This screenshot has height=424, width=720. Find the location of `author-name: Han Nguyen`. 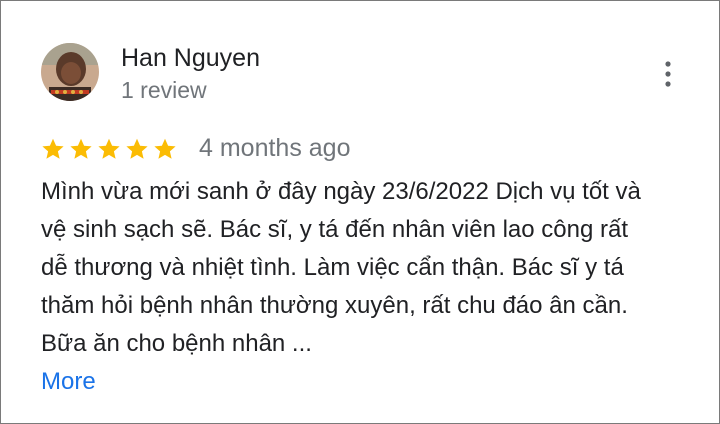

author-name: Han Nguyen is located at coordinates (190, 58).